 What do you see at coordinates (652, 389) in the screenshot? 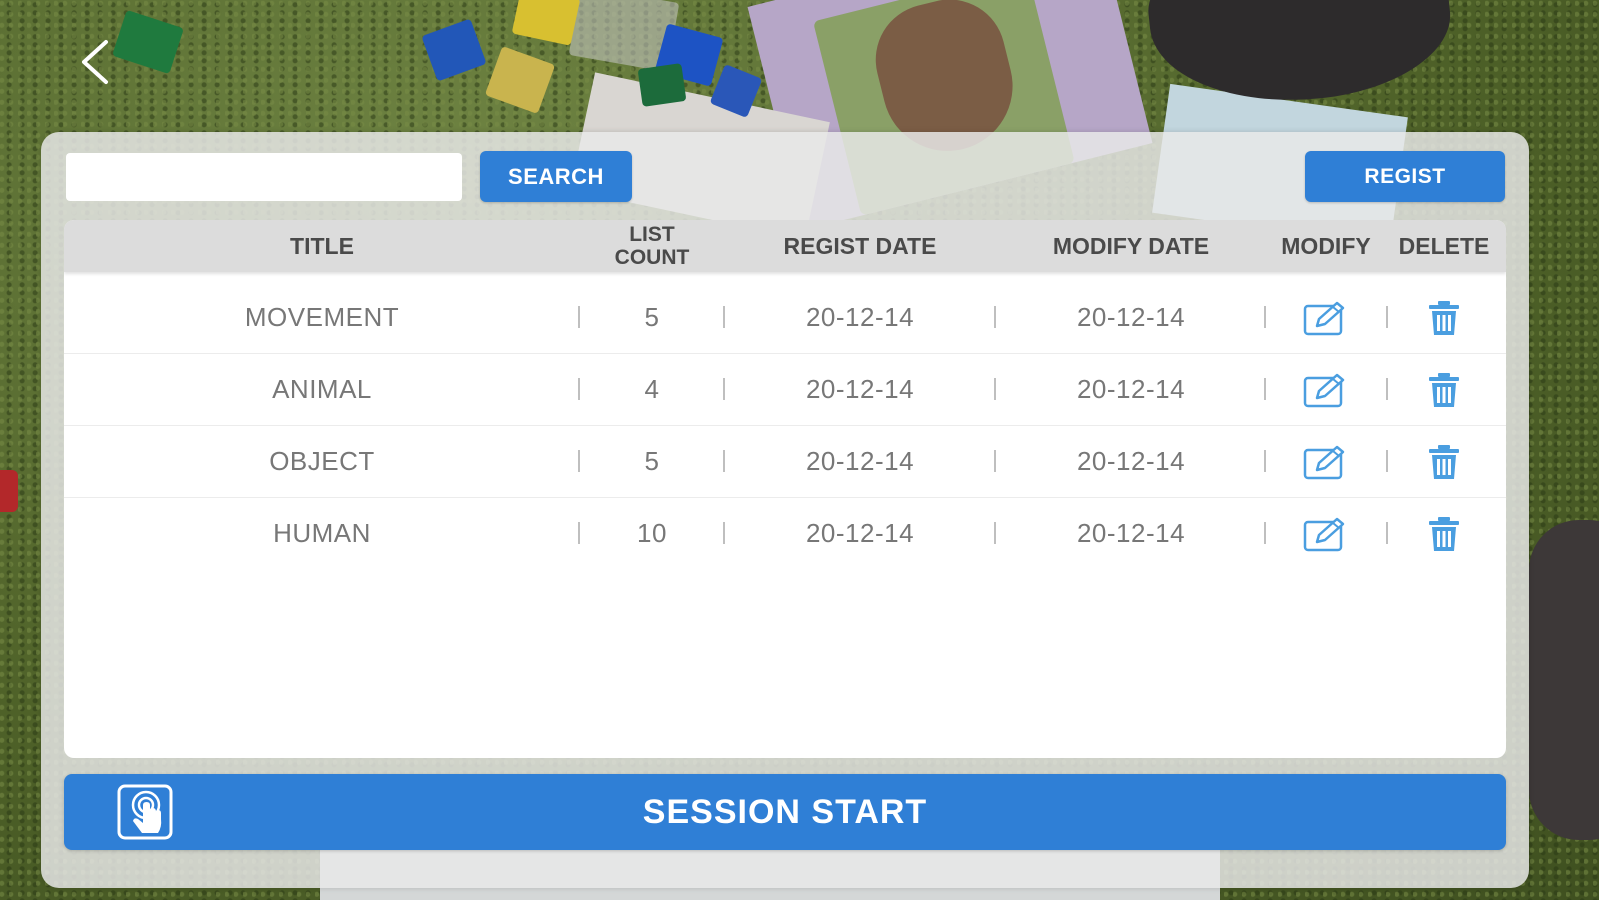
I see `row-list-count: 4` at bounding box center [652, 389].